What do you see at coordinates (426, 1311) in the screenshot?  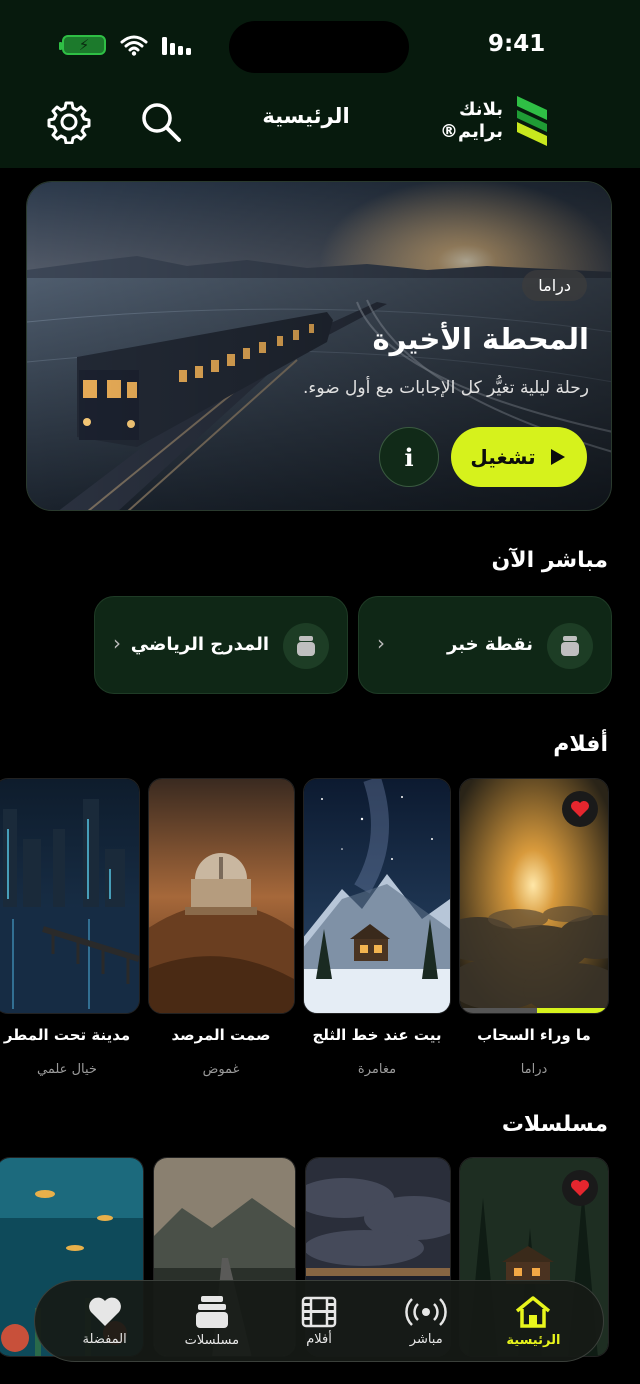 I see `broadcast-icon` at bounding box center [426, 1311].